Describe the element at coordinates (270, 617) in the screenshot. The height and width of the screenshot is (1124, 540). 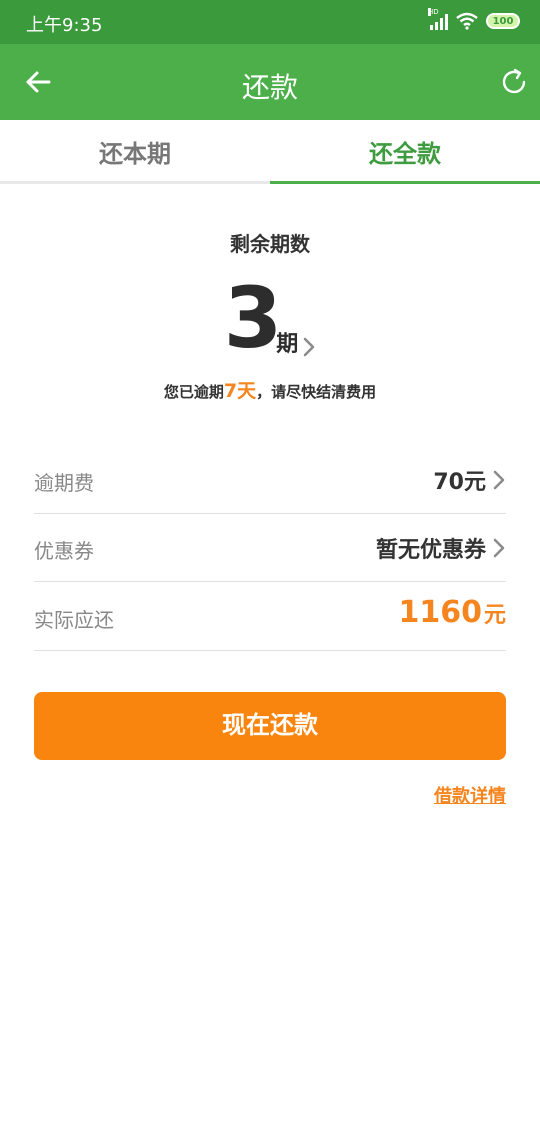
I see `actual-due-row: 实际应还 1160 元` at that location.